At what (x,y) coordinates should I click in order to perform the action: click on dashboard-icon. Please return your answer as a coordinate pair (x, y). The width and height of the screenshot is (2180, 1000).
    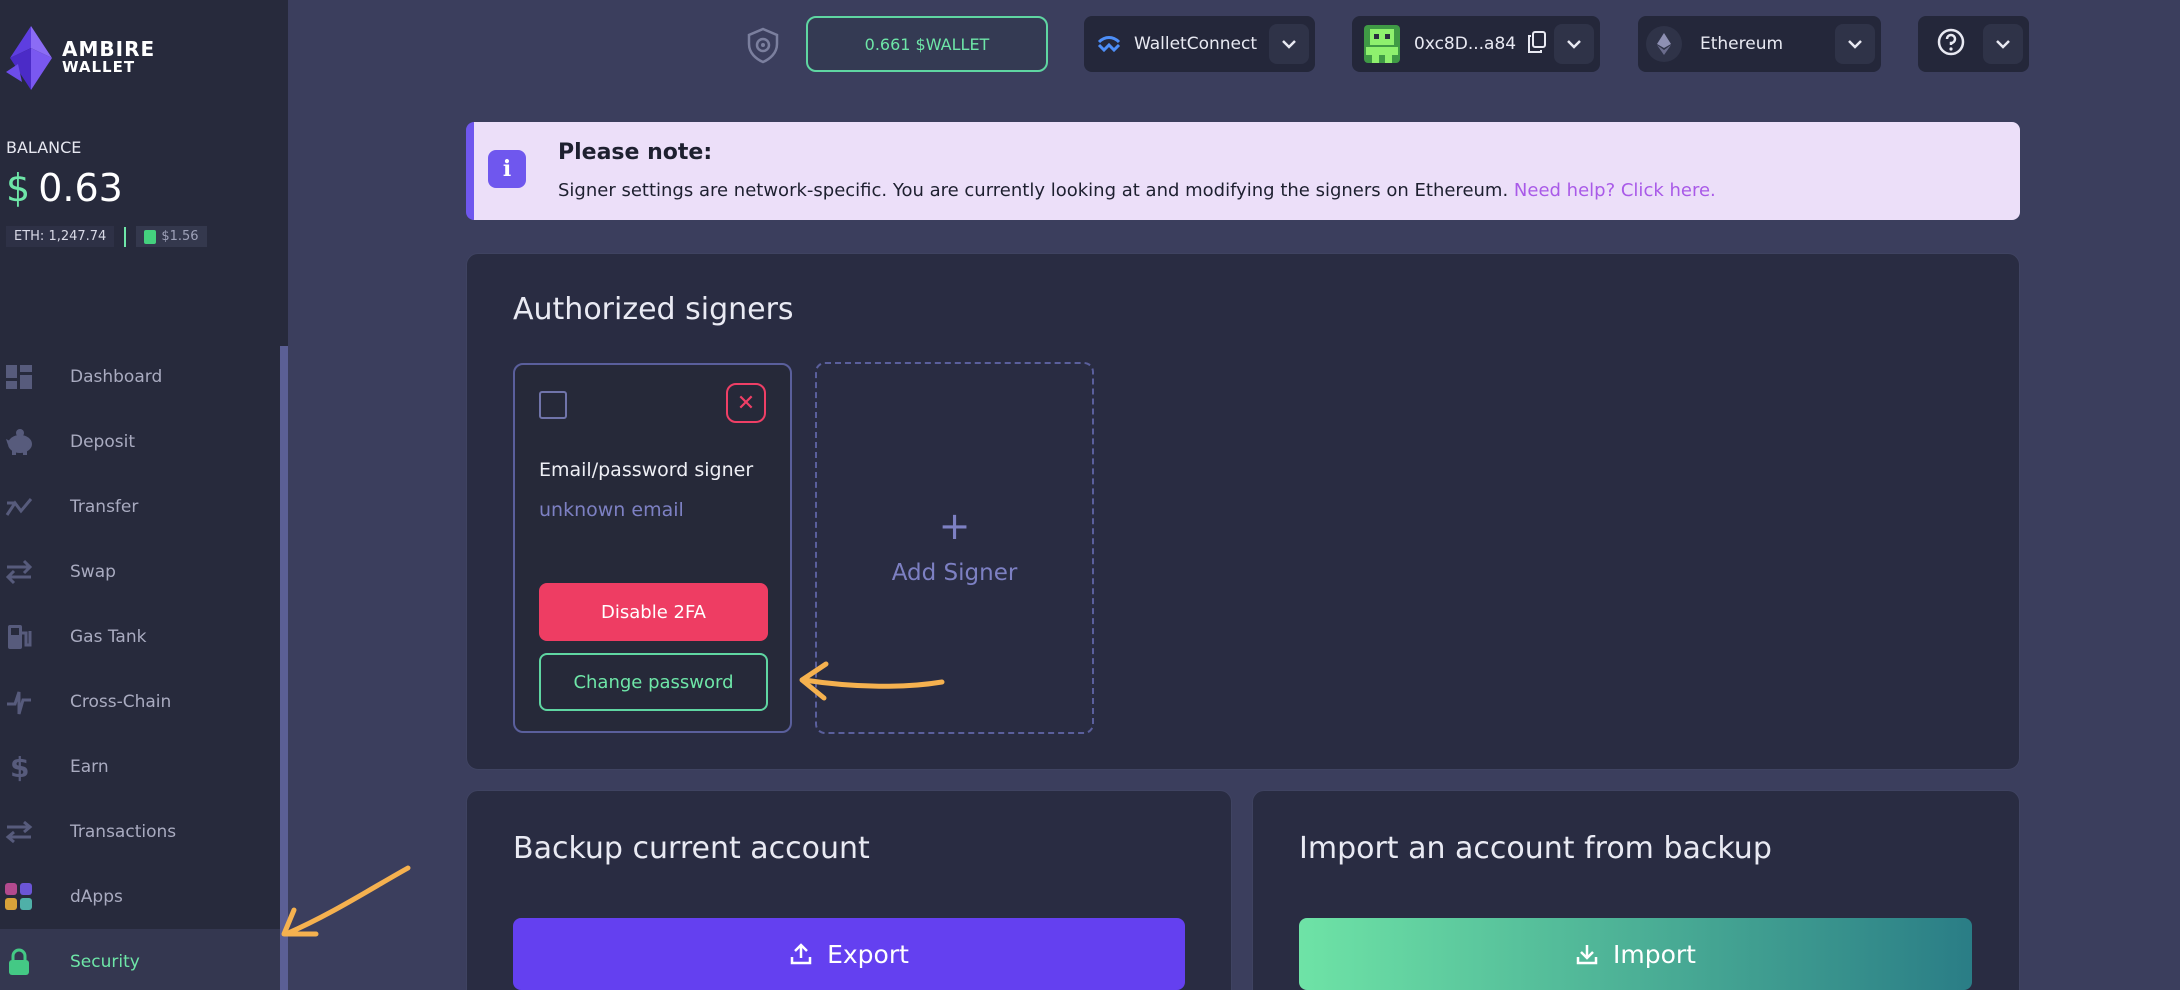
    Looking at the image, I should click on (19, 377).